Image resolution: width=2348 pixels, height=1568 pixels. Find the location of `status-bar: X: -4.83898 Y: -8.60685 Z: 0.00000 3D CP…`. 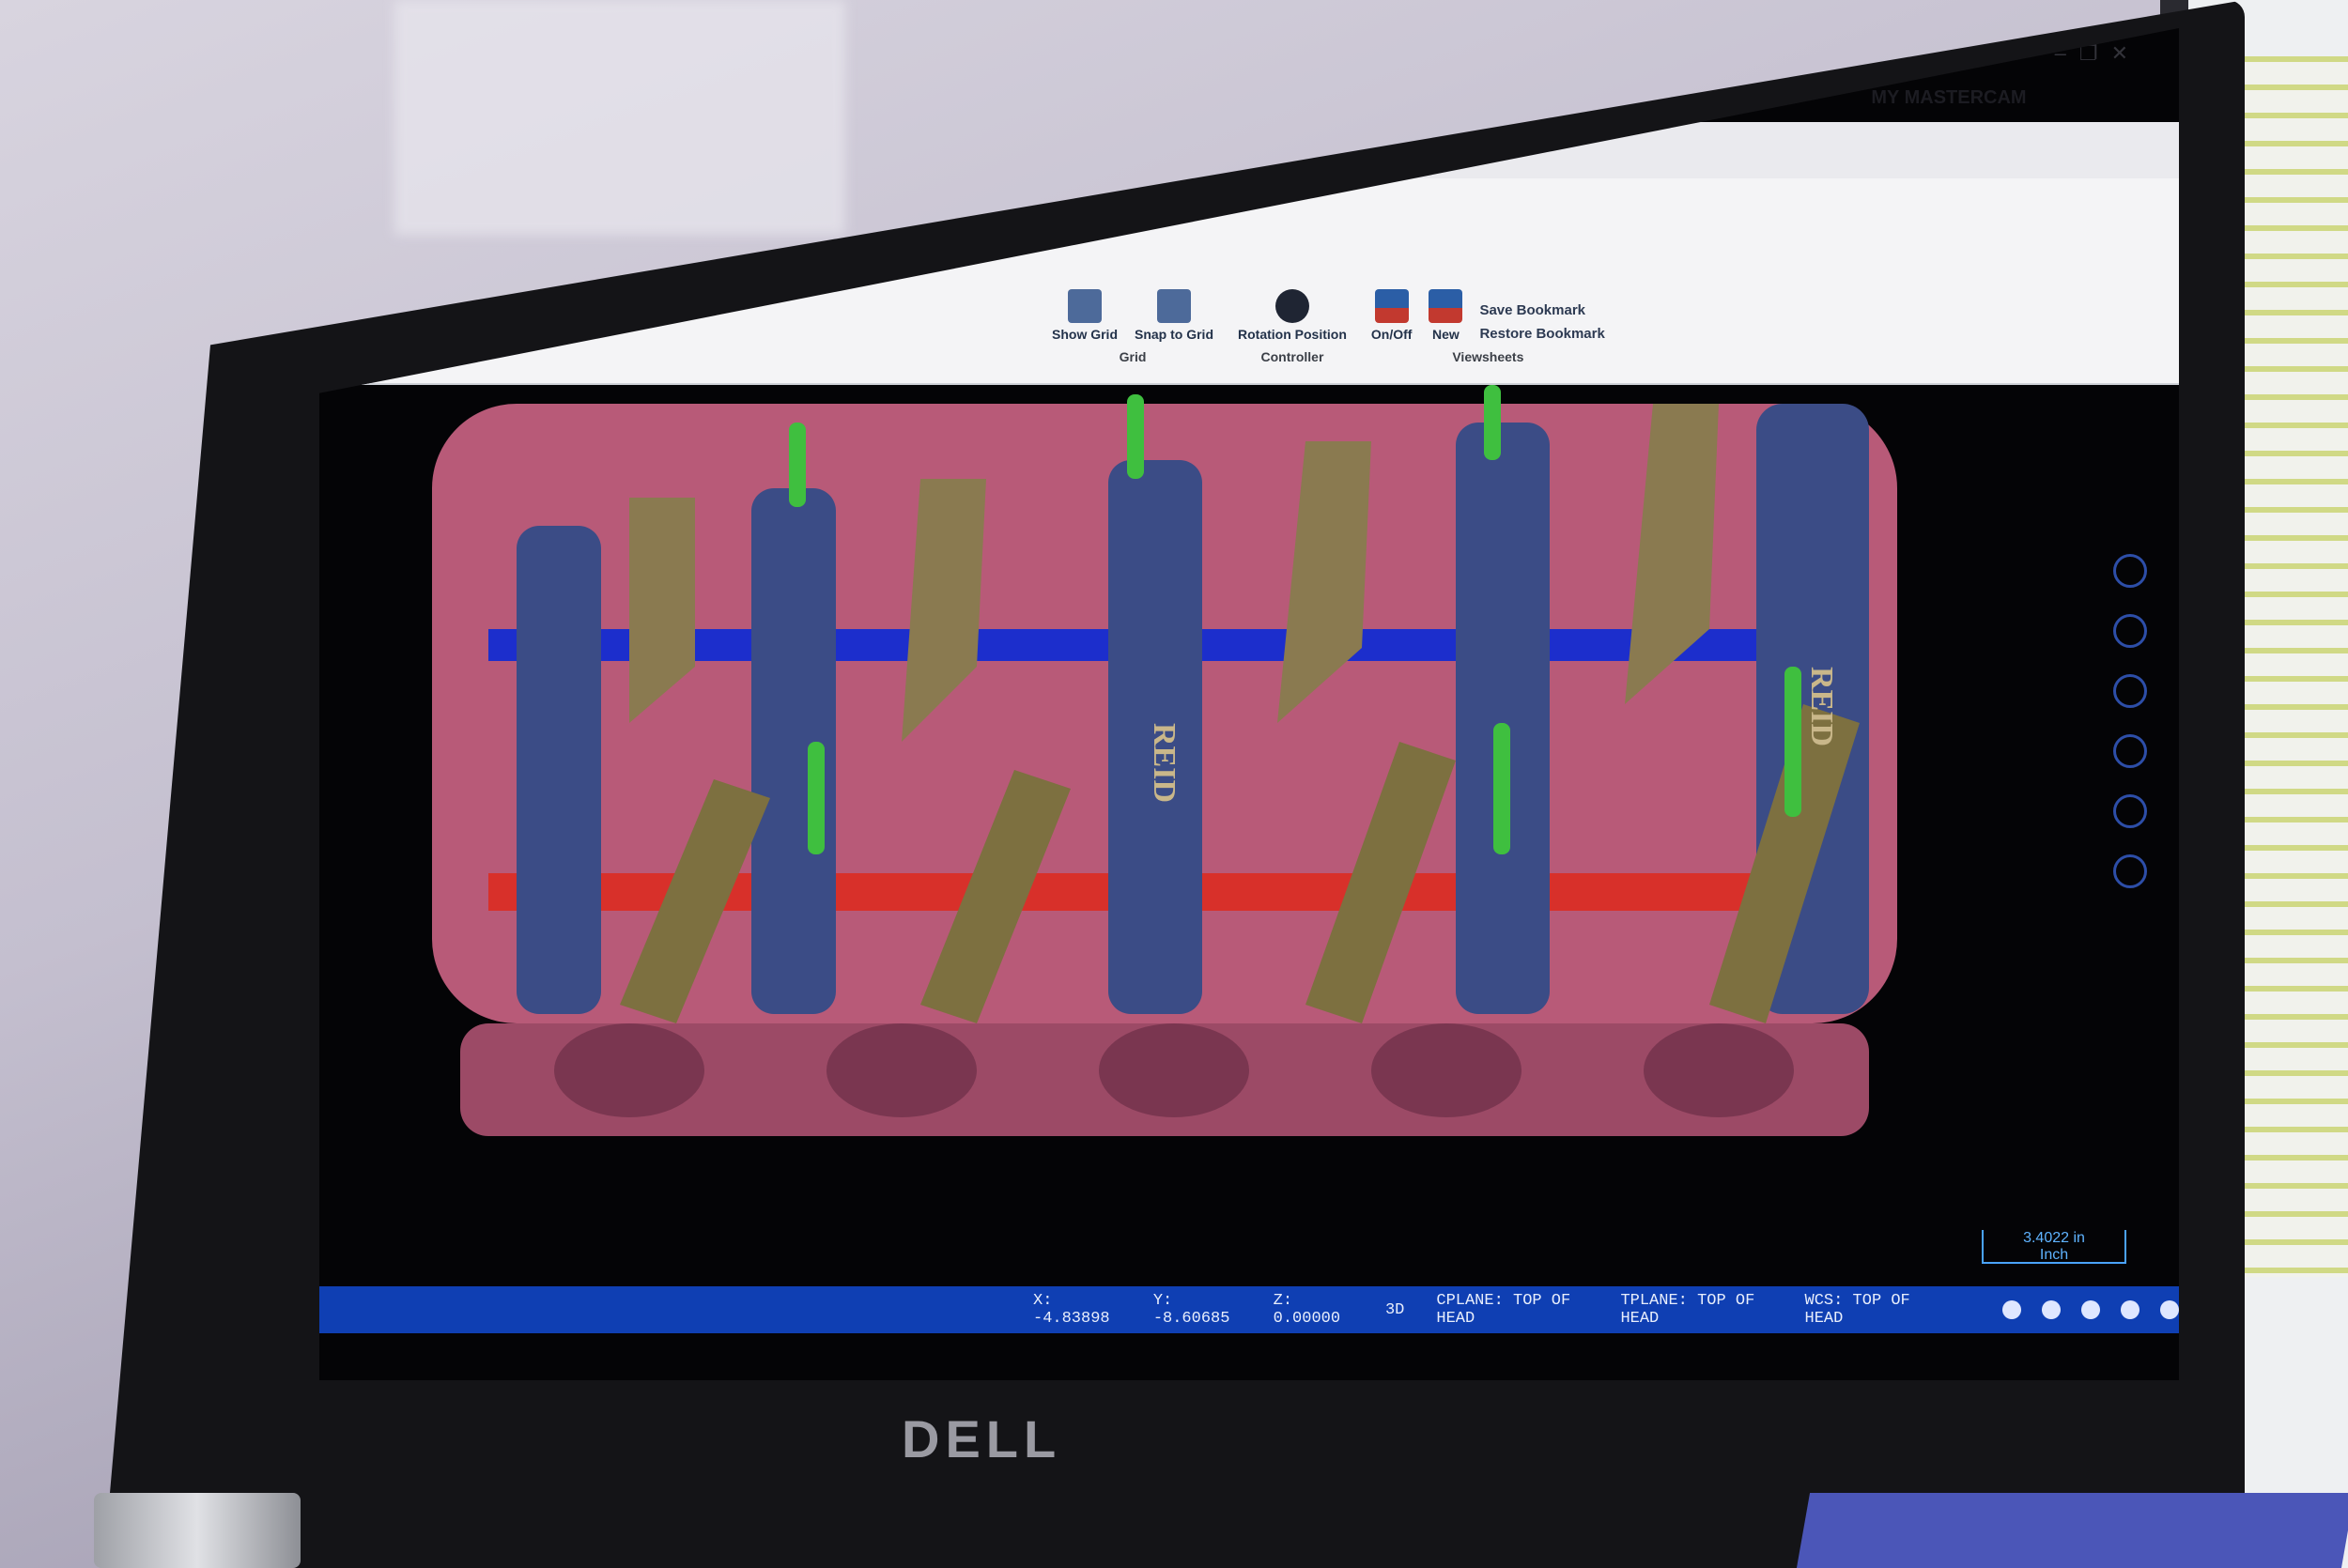

status-bar: X: -4.83898 Y: -8.60685 Z: 0.00000 3D CP… is located at coordinates (1249, 1310).